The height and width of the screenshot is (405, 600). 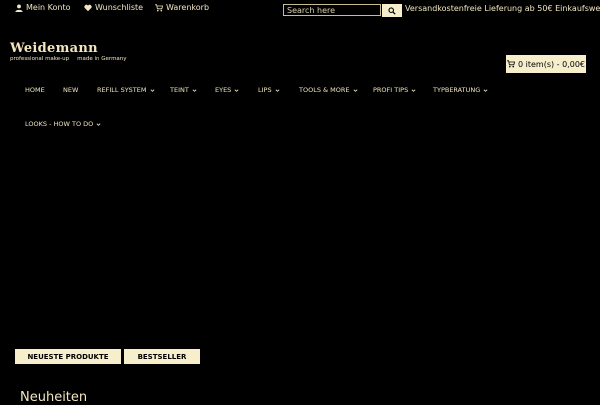 I want to click on search-icon, so click(x=392, y=10).